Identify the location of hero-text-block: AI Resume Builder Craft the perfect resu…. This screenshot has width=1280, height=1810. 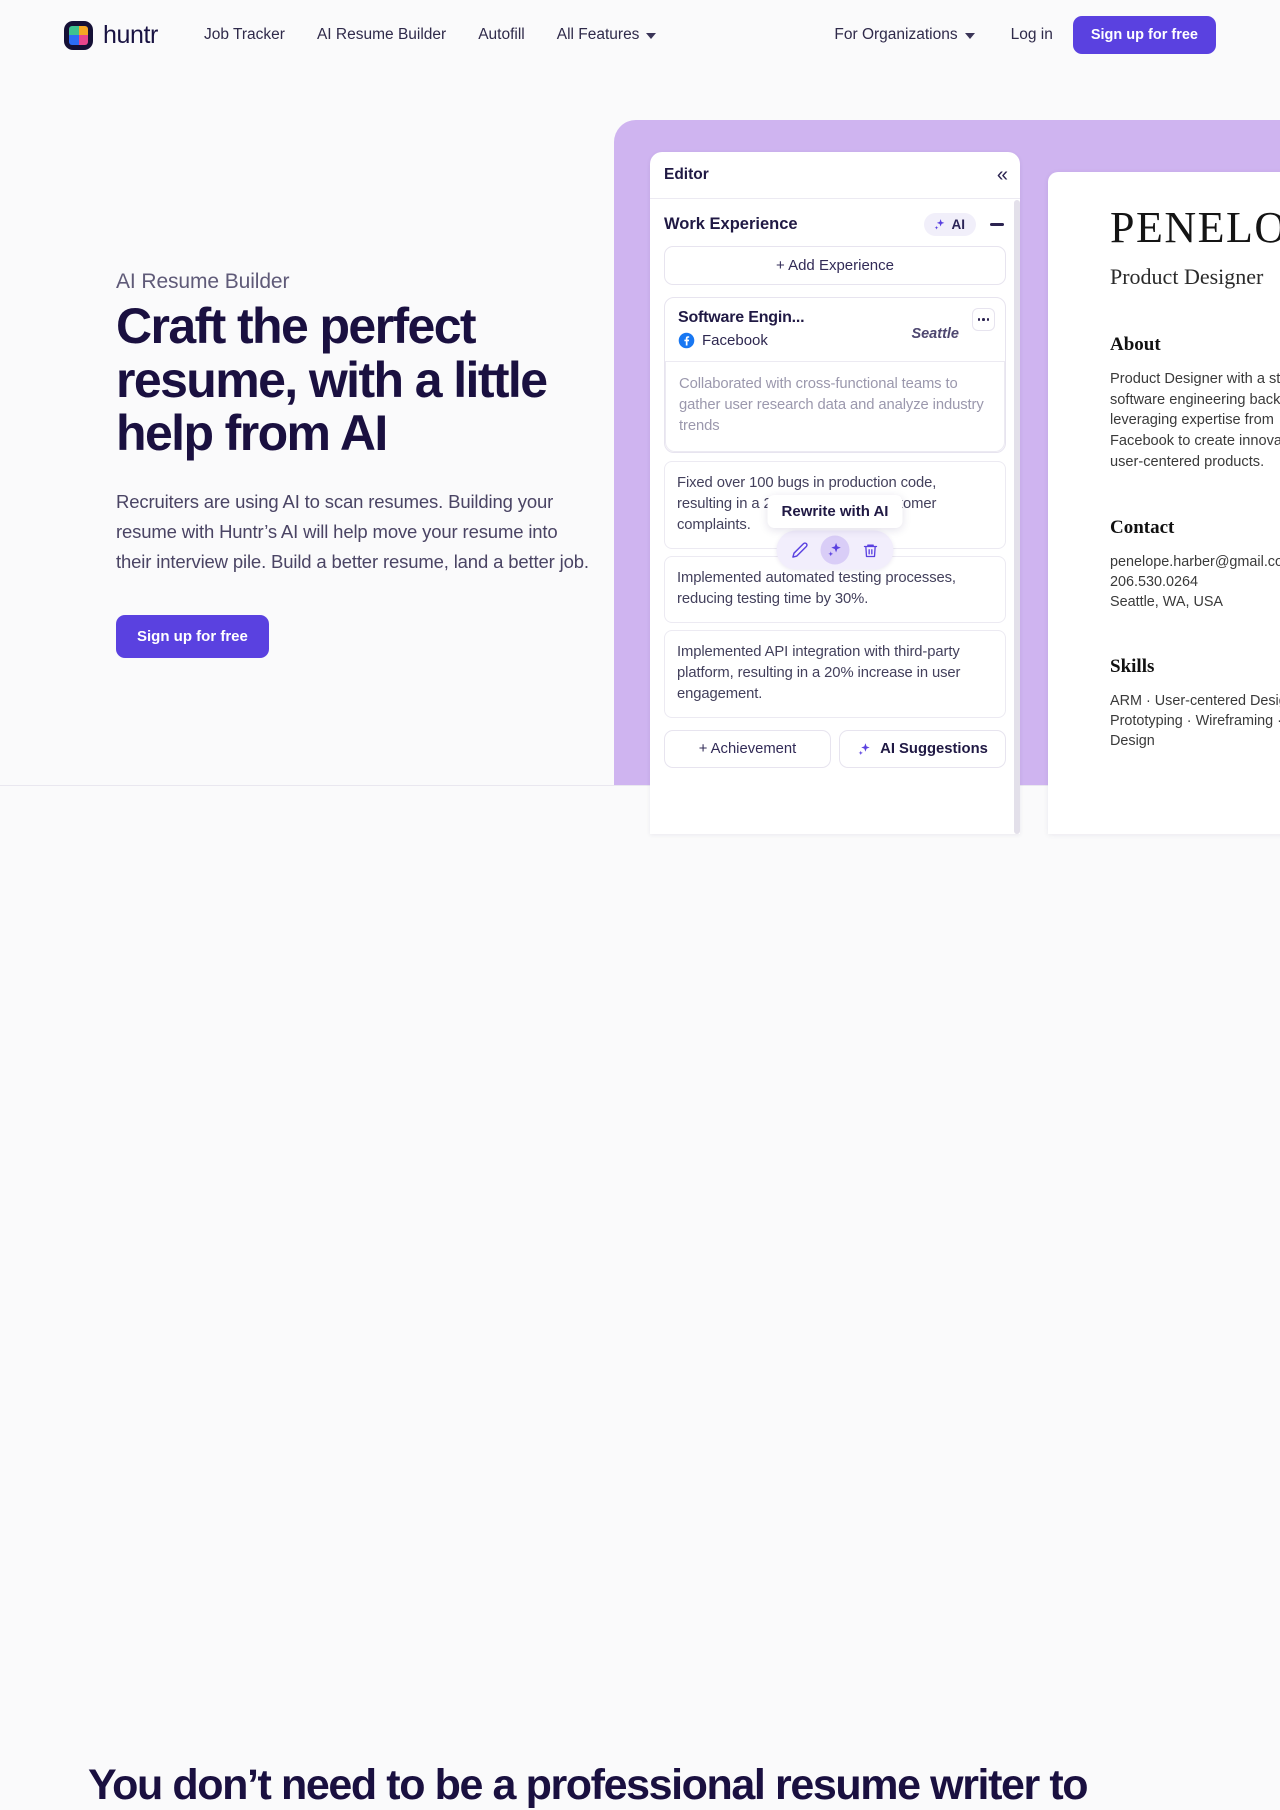
(356, 464).